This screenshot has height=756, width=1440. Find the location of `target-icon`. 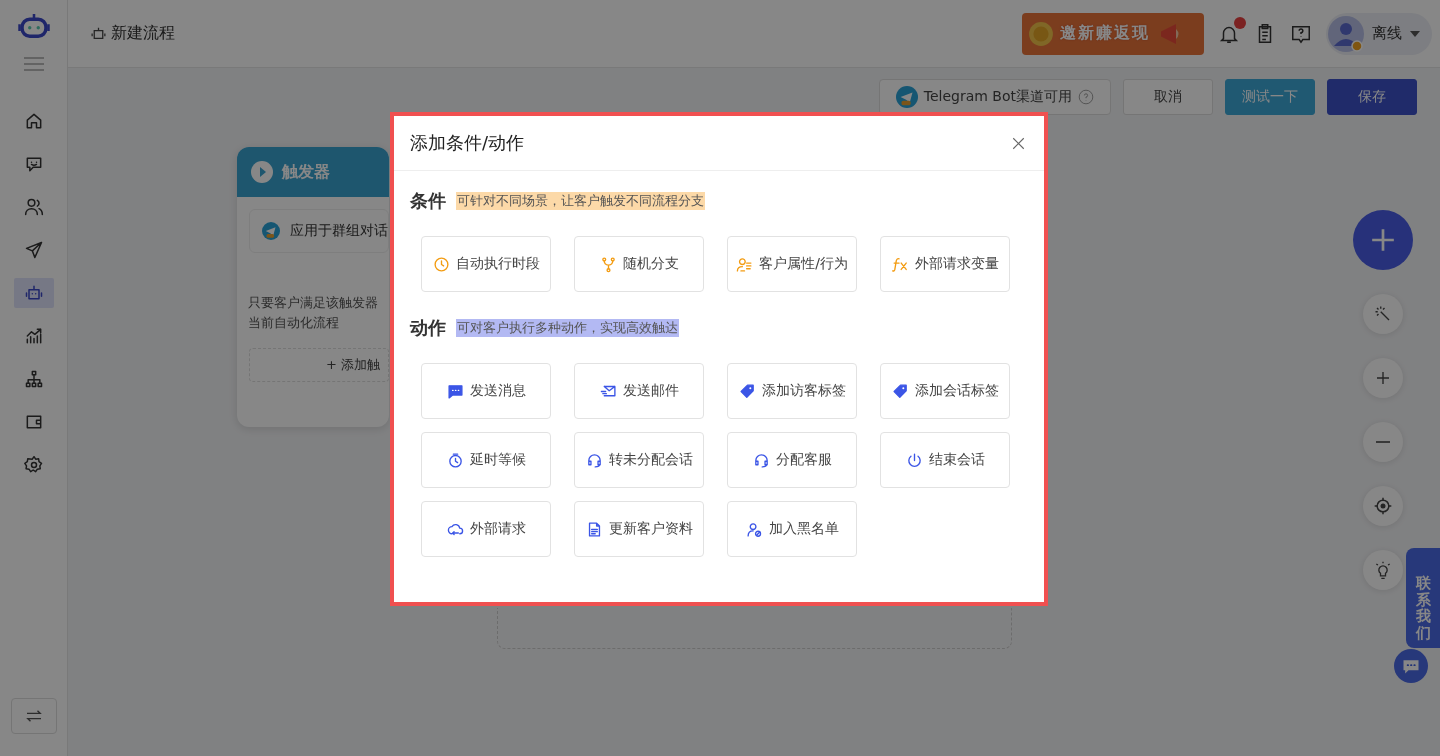

target-icon is located at coordinates (1383, 506).